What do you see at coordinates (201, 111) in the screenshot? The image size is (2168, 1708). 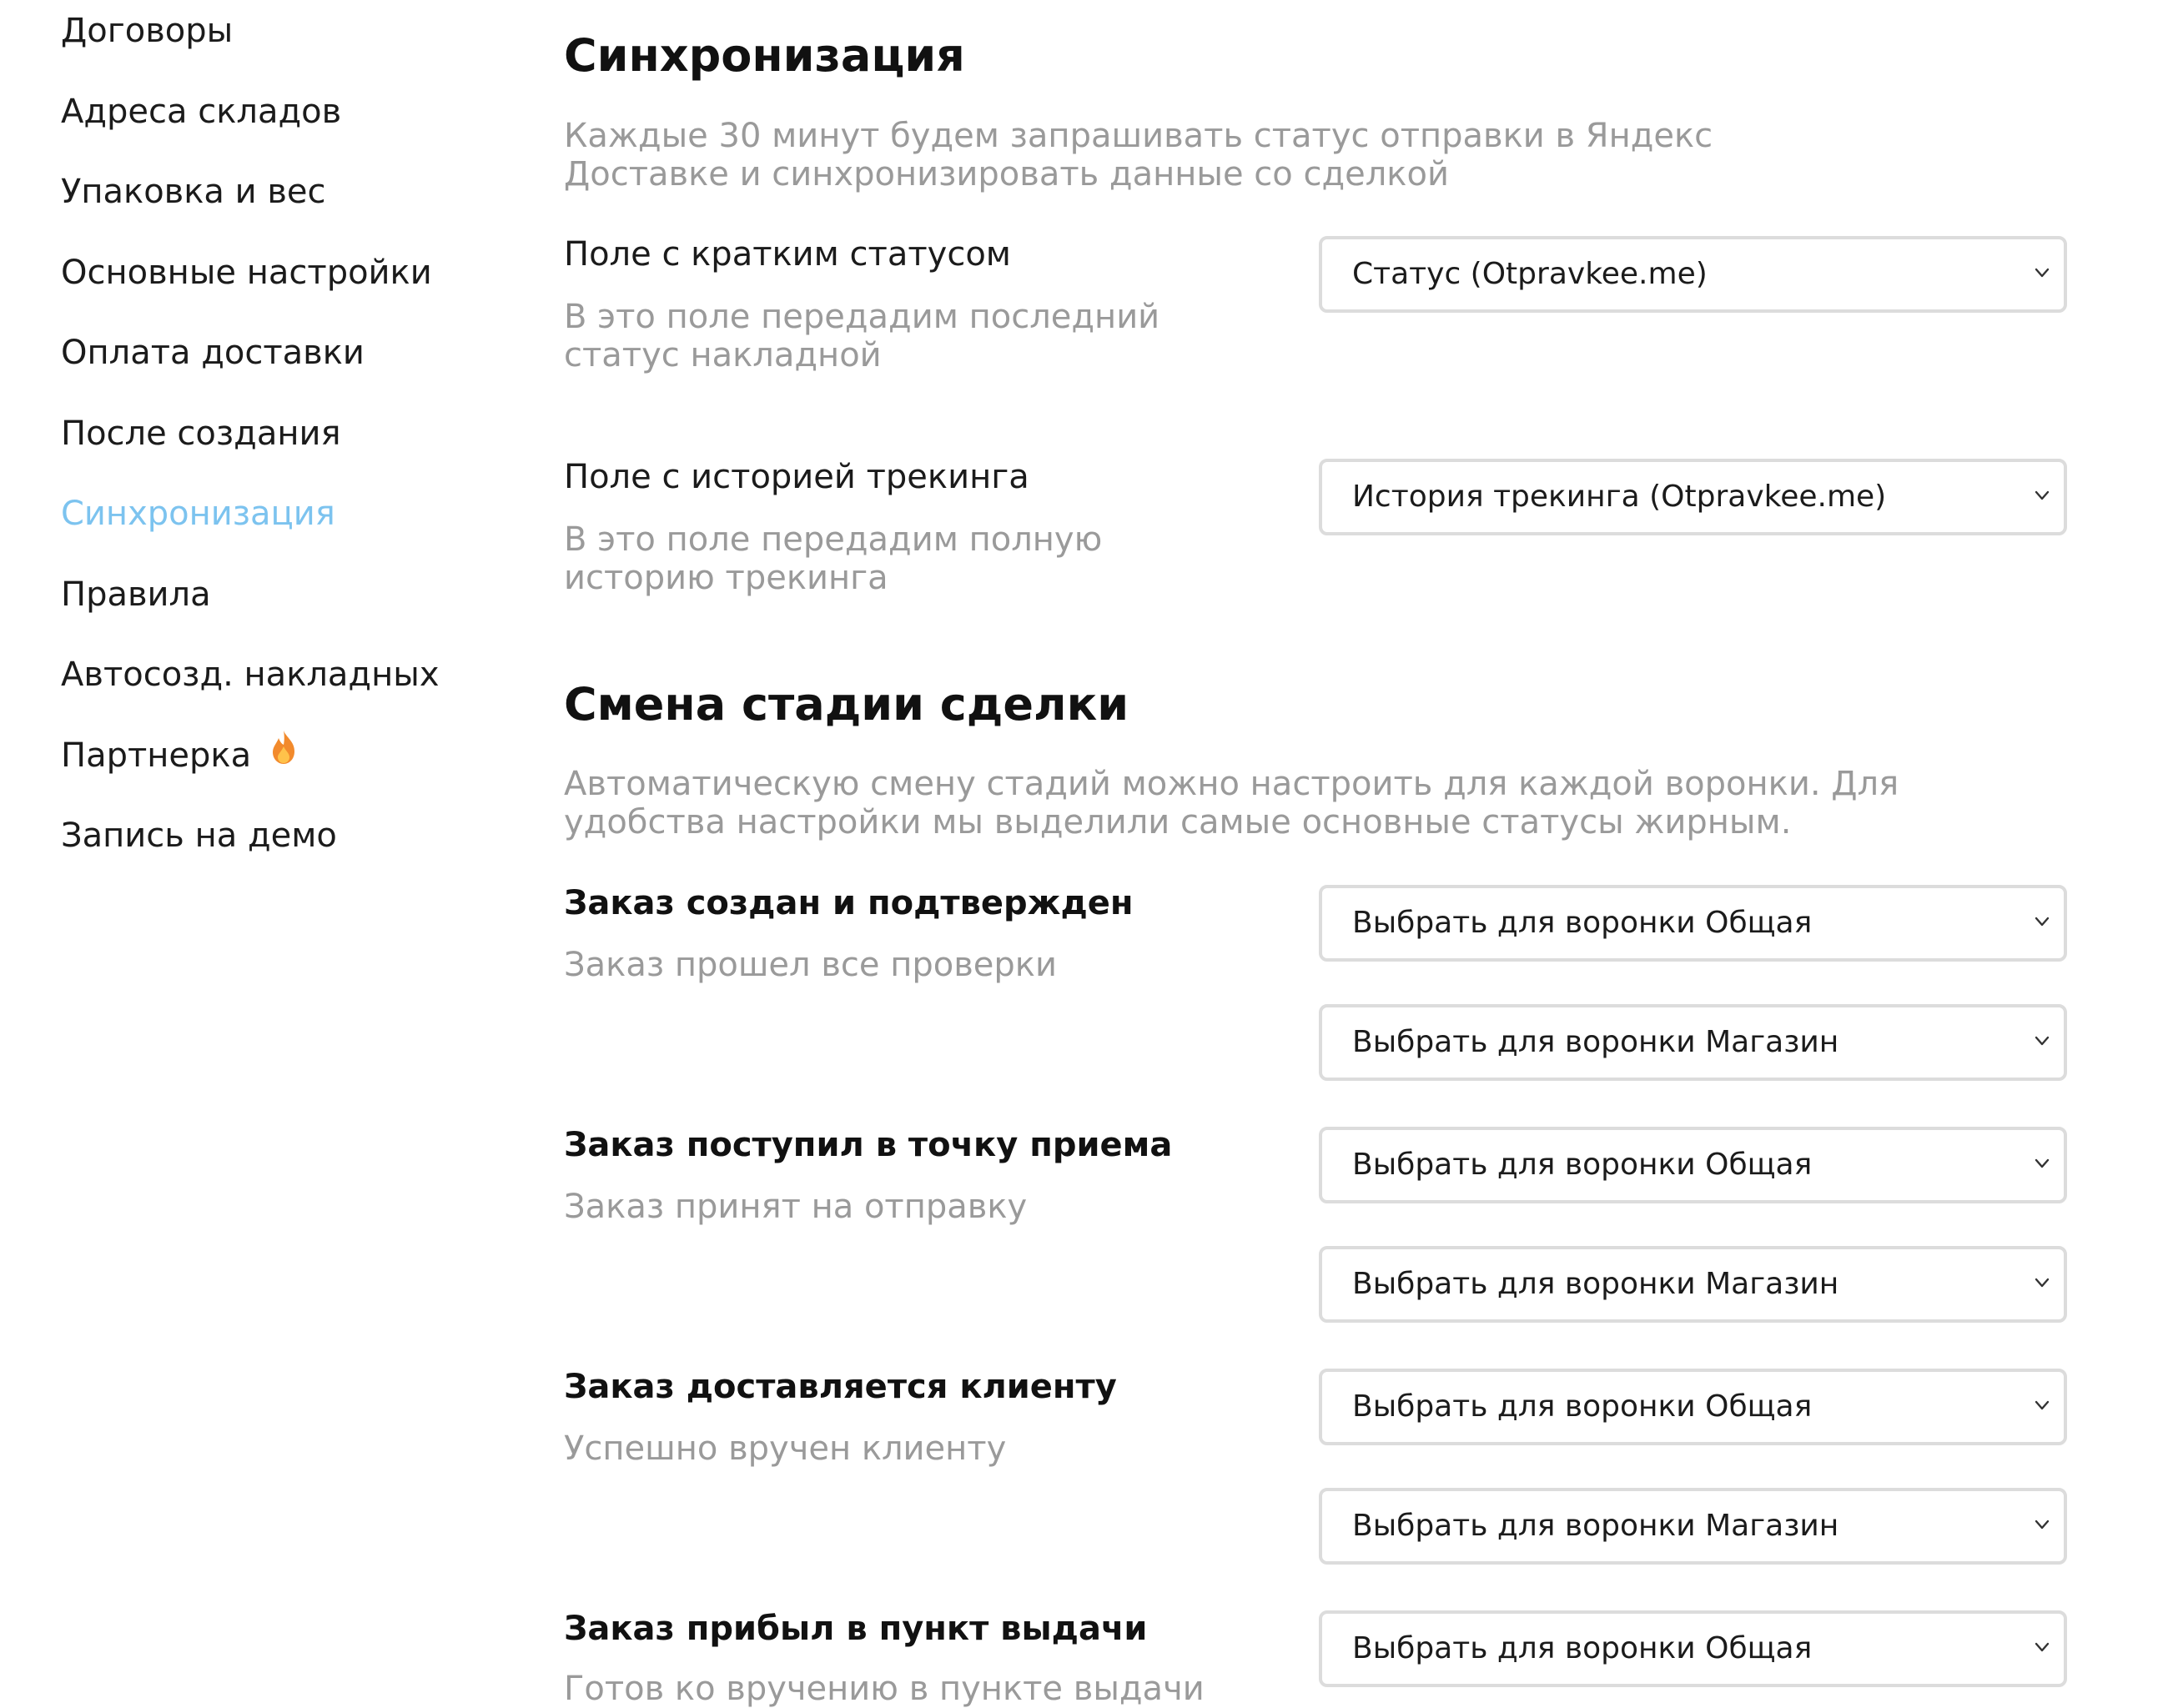 I see `sidebar-item-warehouse-addresses: Адреса складов` at bounding box center [201, 111].